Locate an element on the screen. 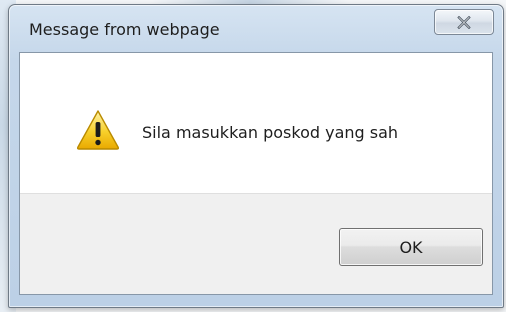 This screenshot has width=506, height=312. alert-message: Sila masukkan poskod yang sah is located at coordinates (270, 132).